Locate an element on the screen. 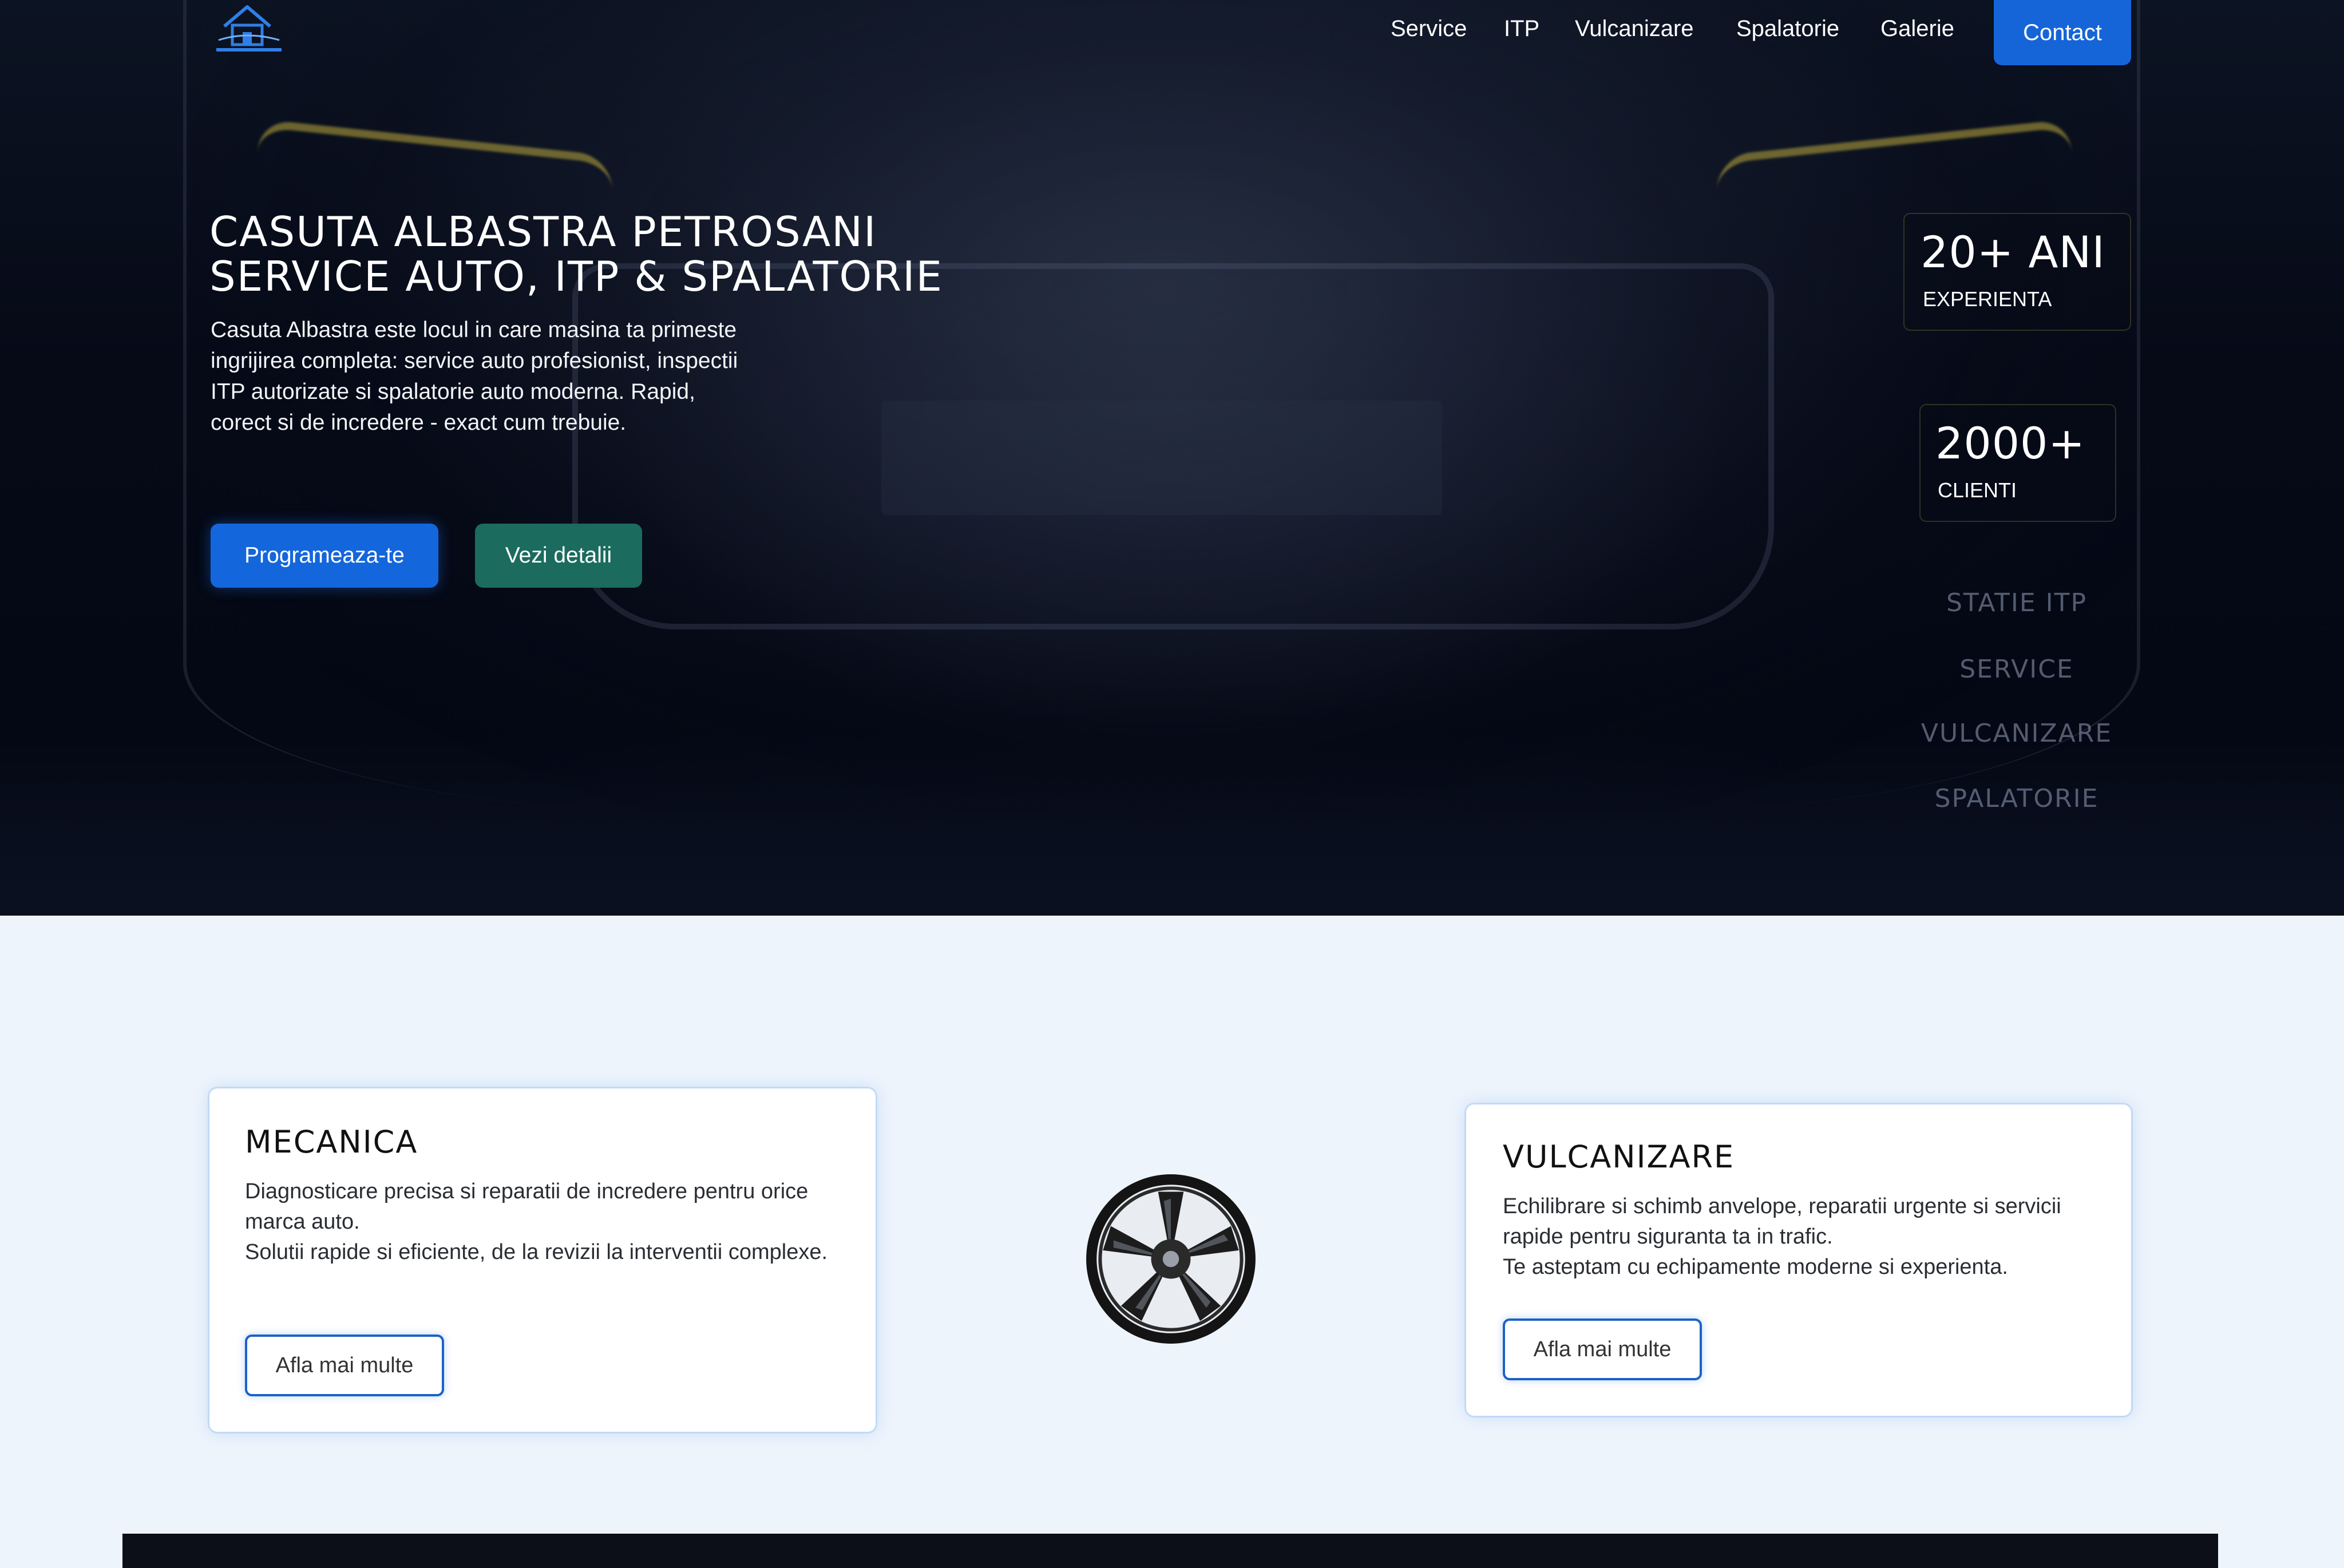 Image resolution: width=2344 pixels, height=1568 pixels. service-tag-itp: STATIE ITP is located at coordinates (2017, 602).